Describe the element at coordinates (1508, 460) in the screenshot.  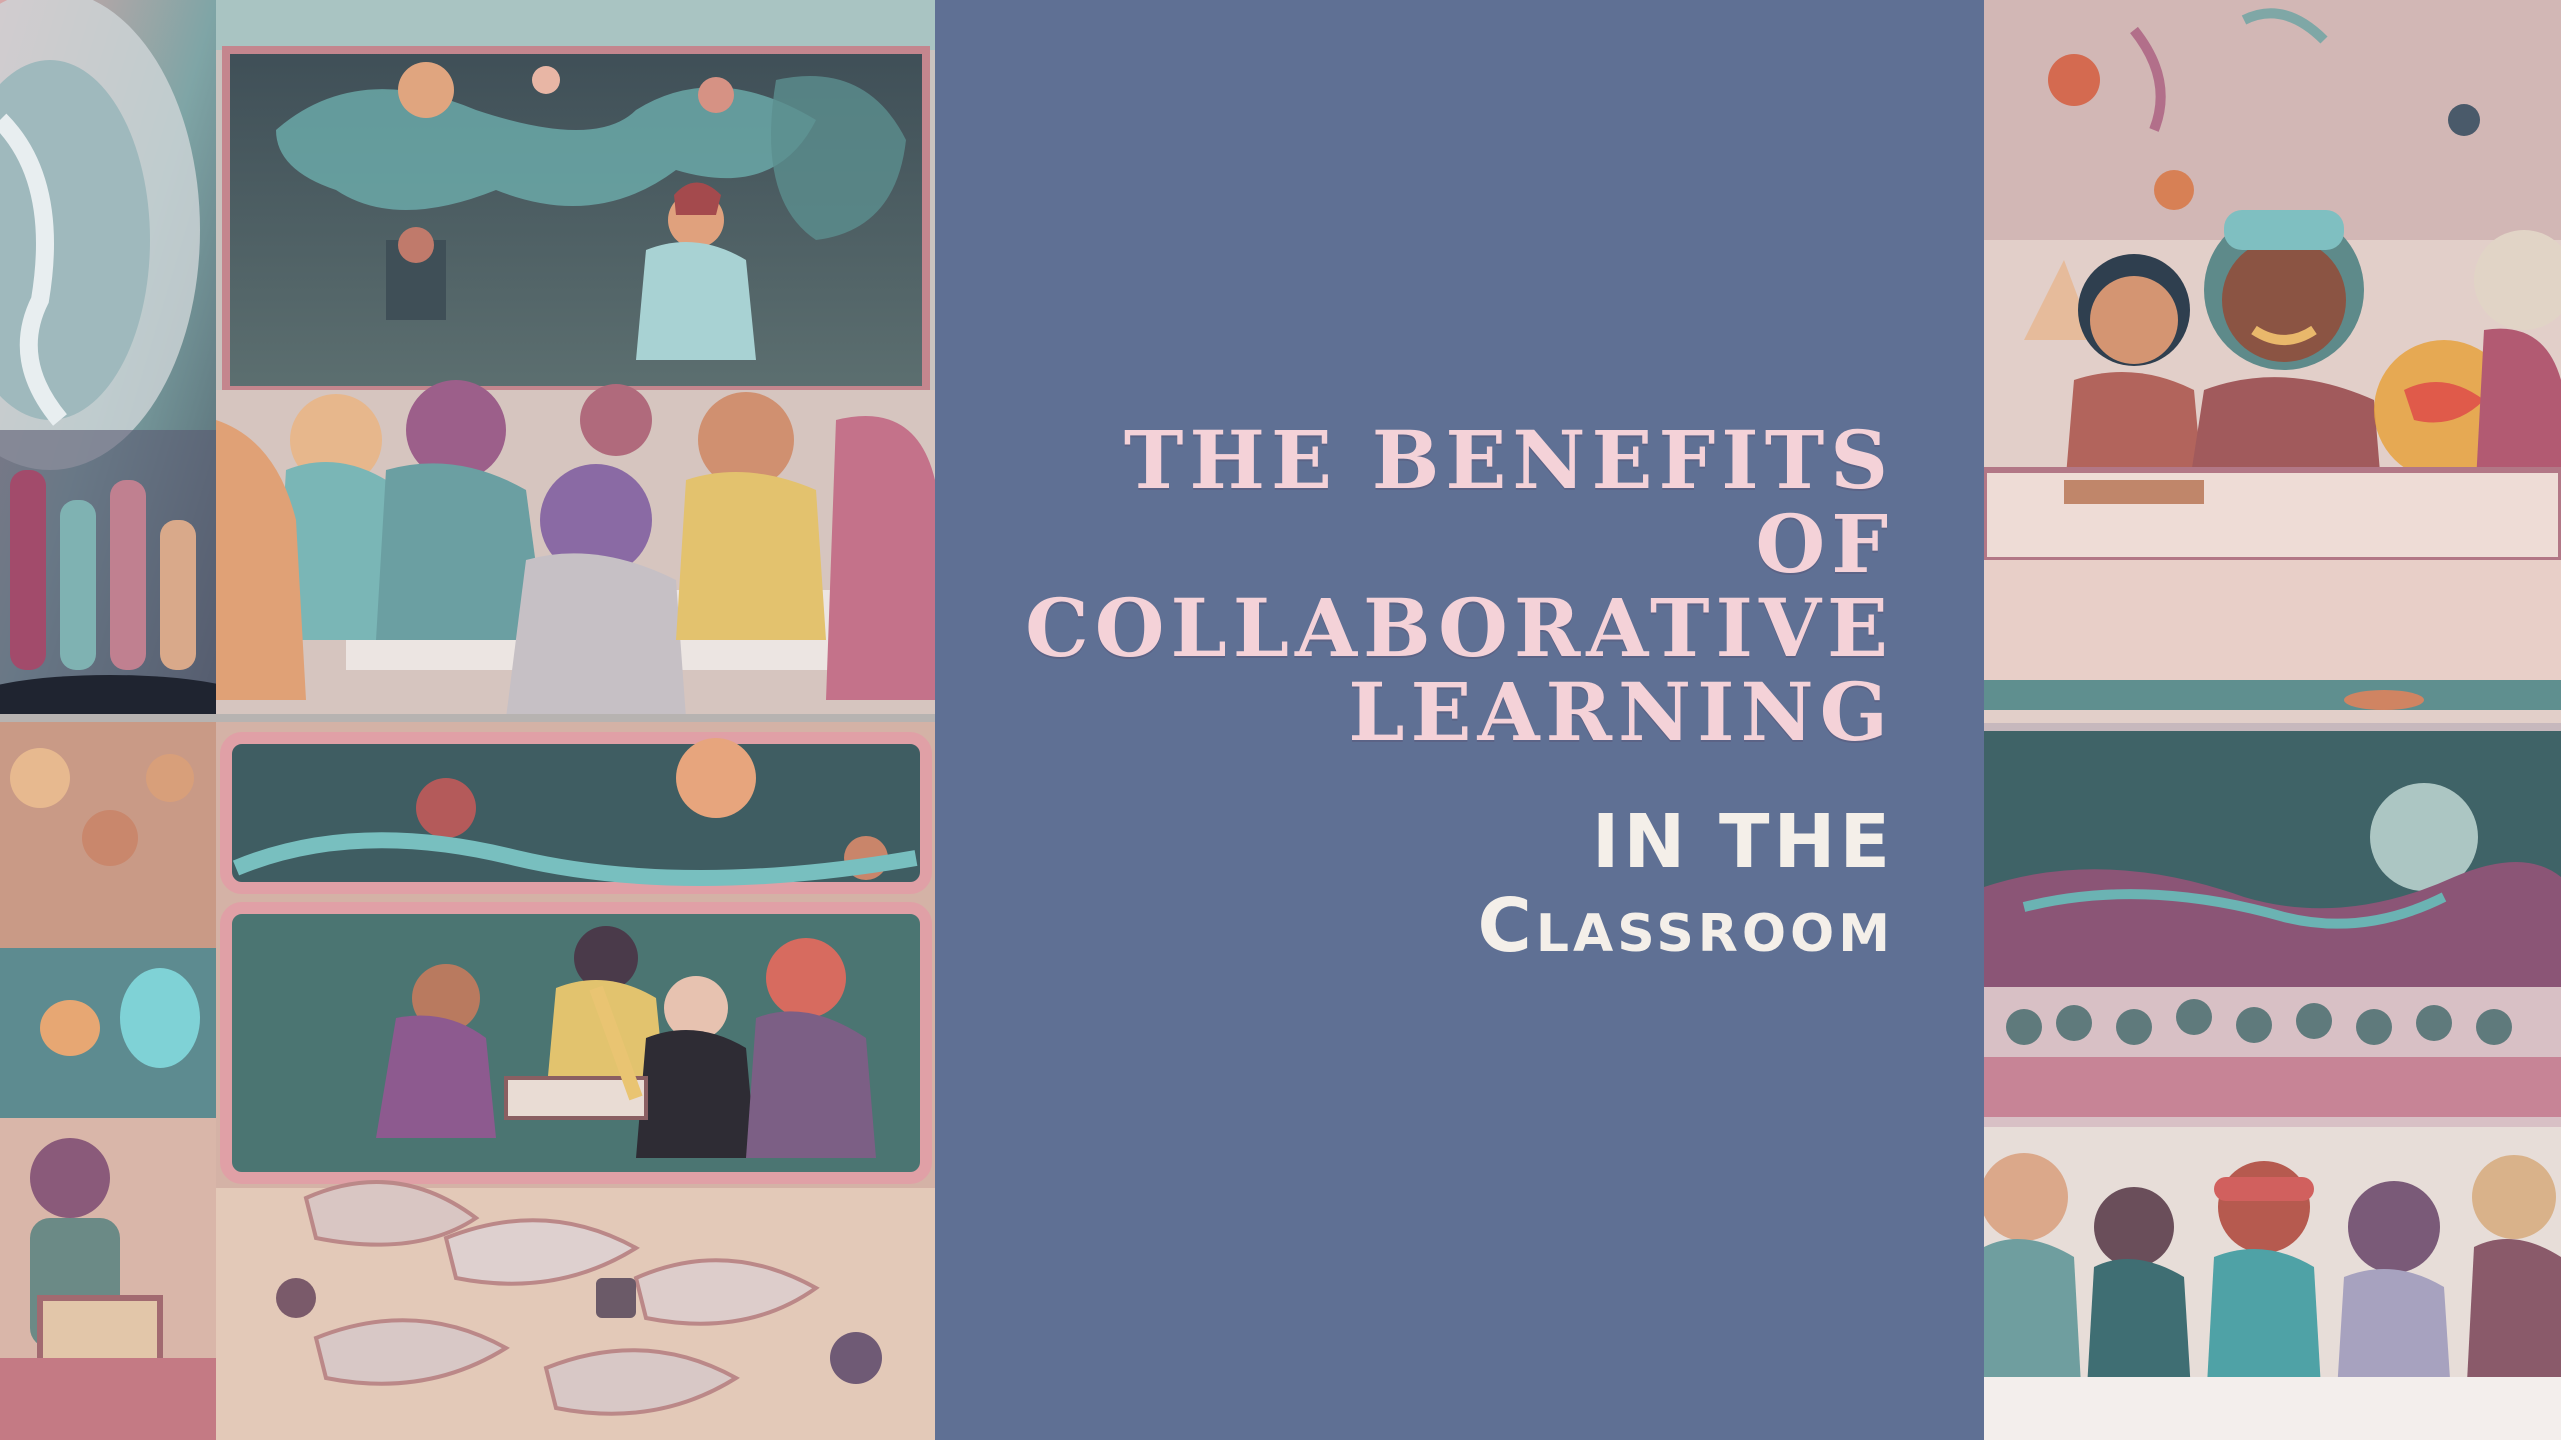
I see `title-line: The Benefits` at that location.